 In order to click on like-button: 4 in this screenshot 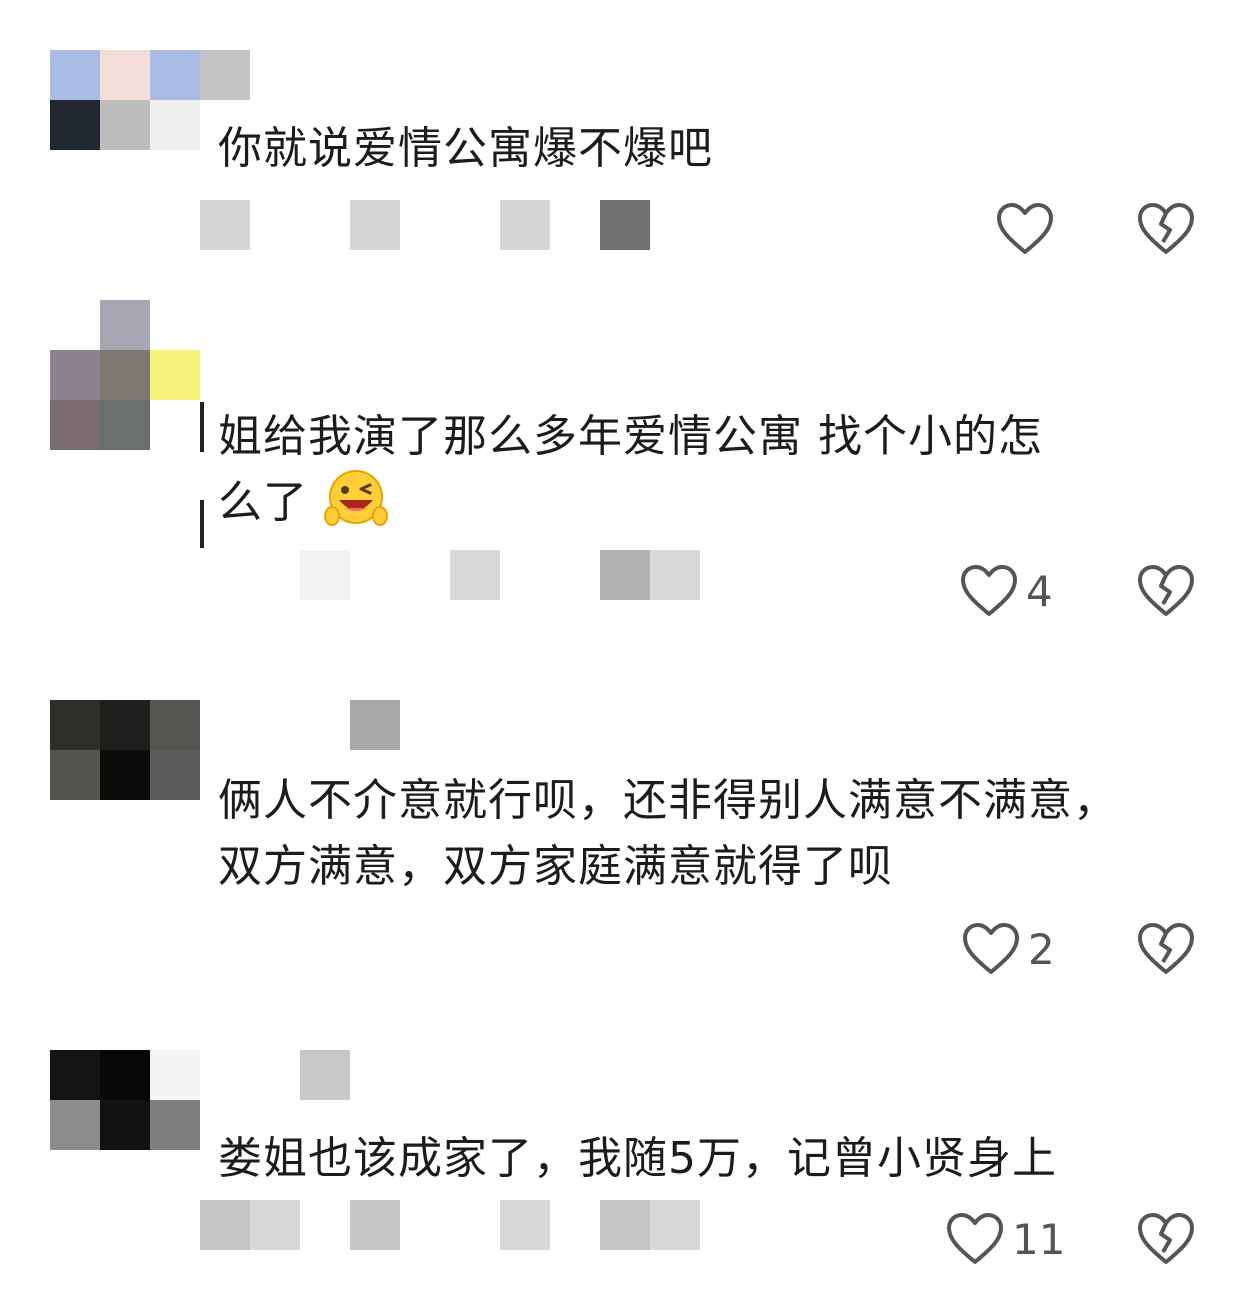, I will do `click(1006, 591)`.